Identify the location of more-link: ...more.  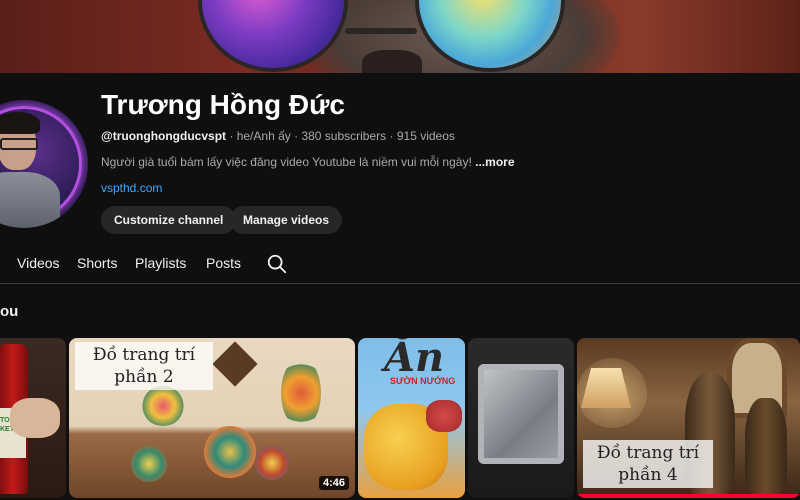
(494, 162).